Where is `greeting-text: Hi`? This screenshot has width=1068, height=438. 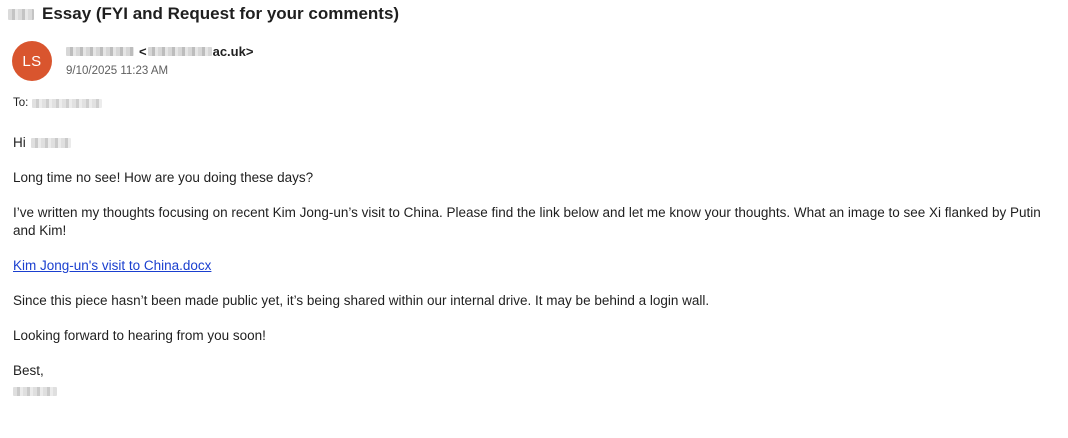 greeting-text: Hi is located at coordinates (19, 142).